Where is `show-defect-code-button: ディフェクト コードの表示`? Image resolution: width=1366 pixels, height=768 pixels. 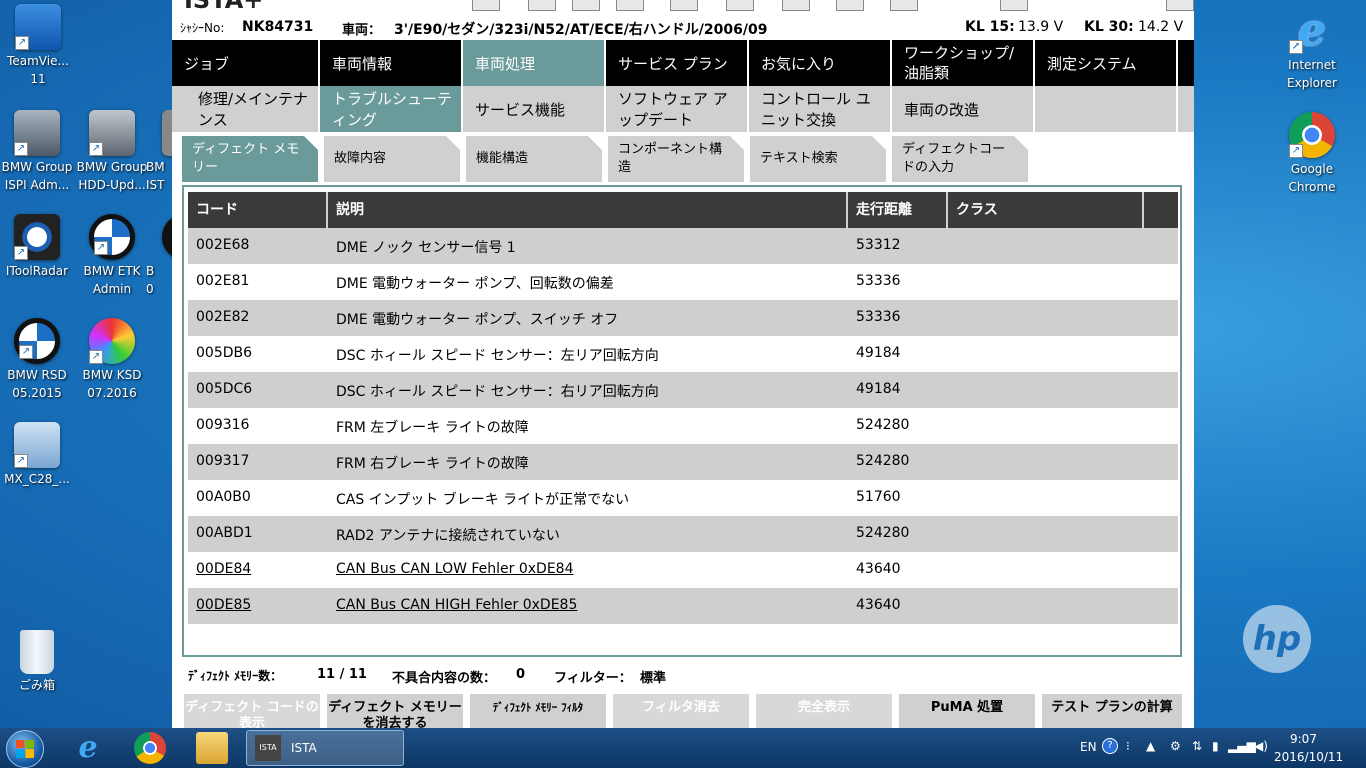 show-defect-code-button: ディフェクト コードの表示 is located at coordinates (252, 711).